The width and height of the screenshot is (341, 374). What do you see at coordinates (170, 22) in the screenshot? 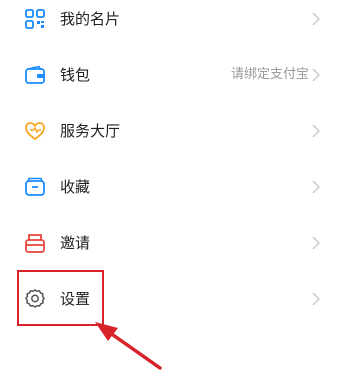
I see `menu-item-business-card: 我的名片` at bounding box center [170, 22].